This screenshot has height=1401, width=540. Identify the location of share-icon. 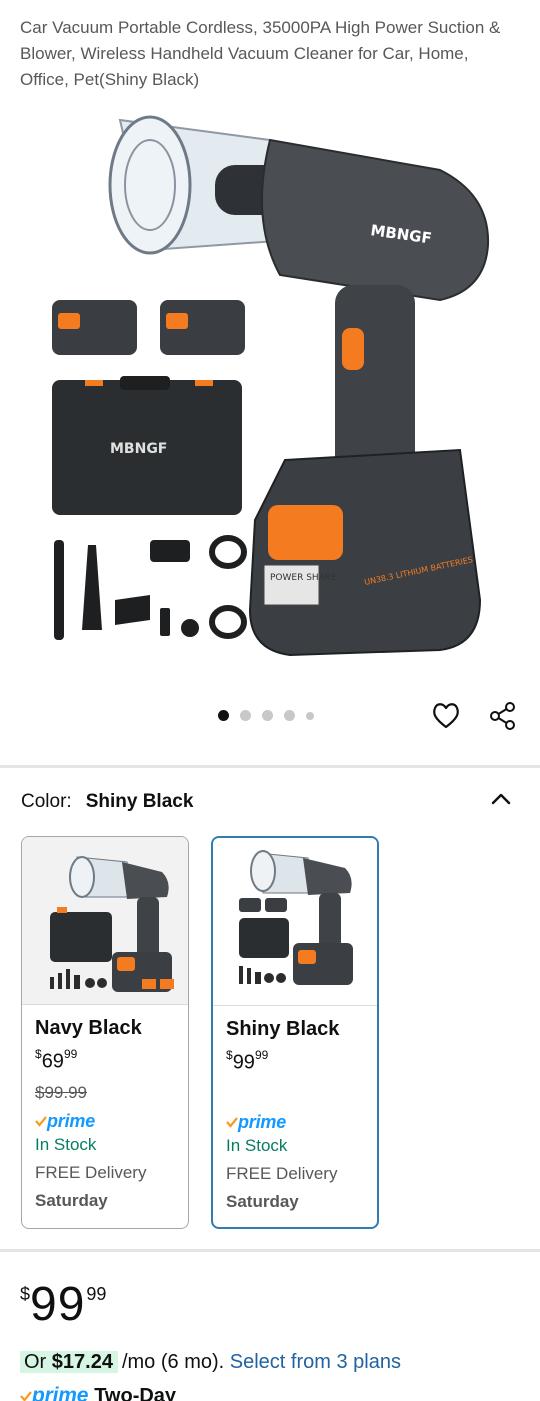
(502, 716).